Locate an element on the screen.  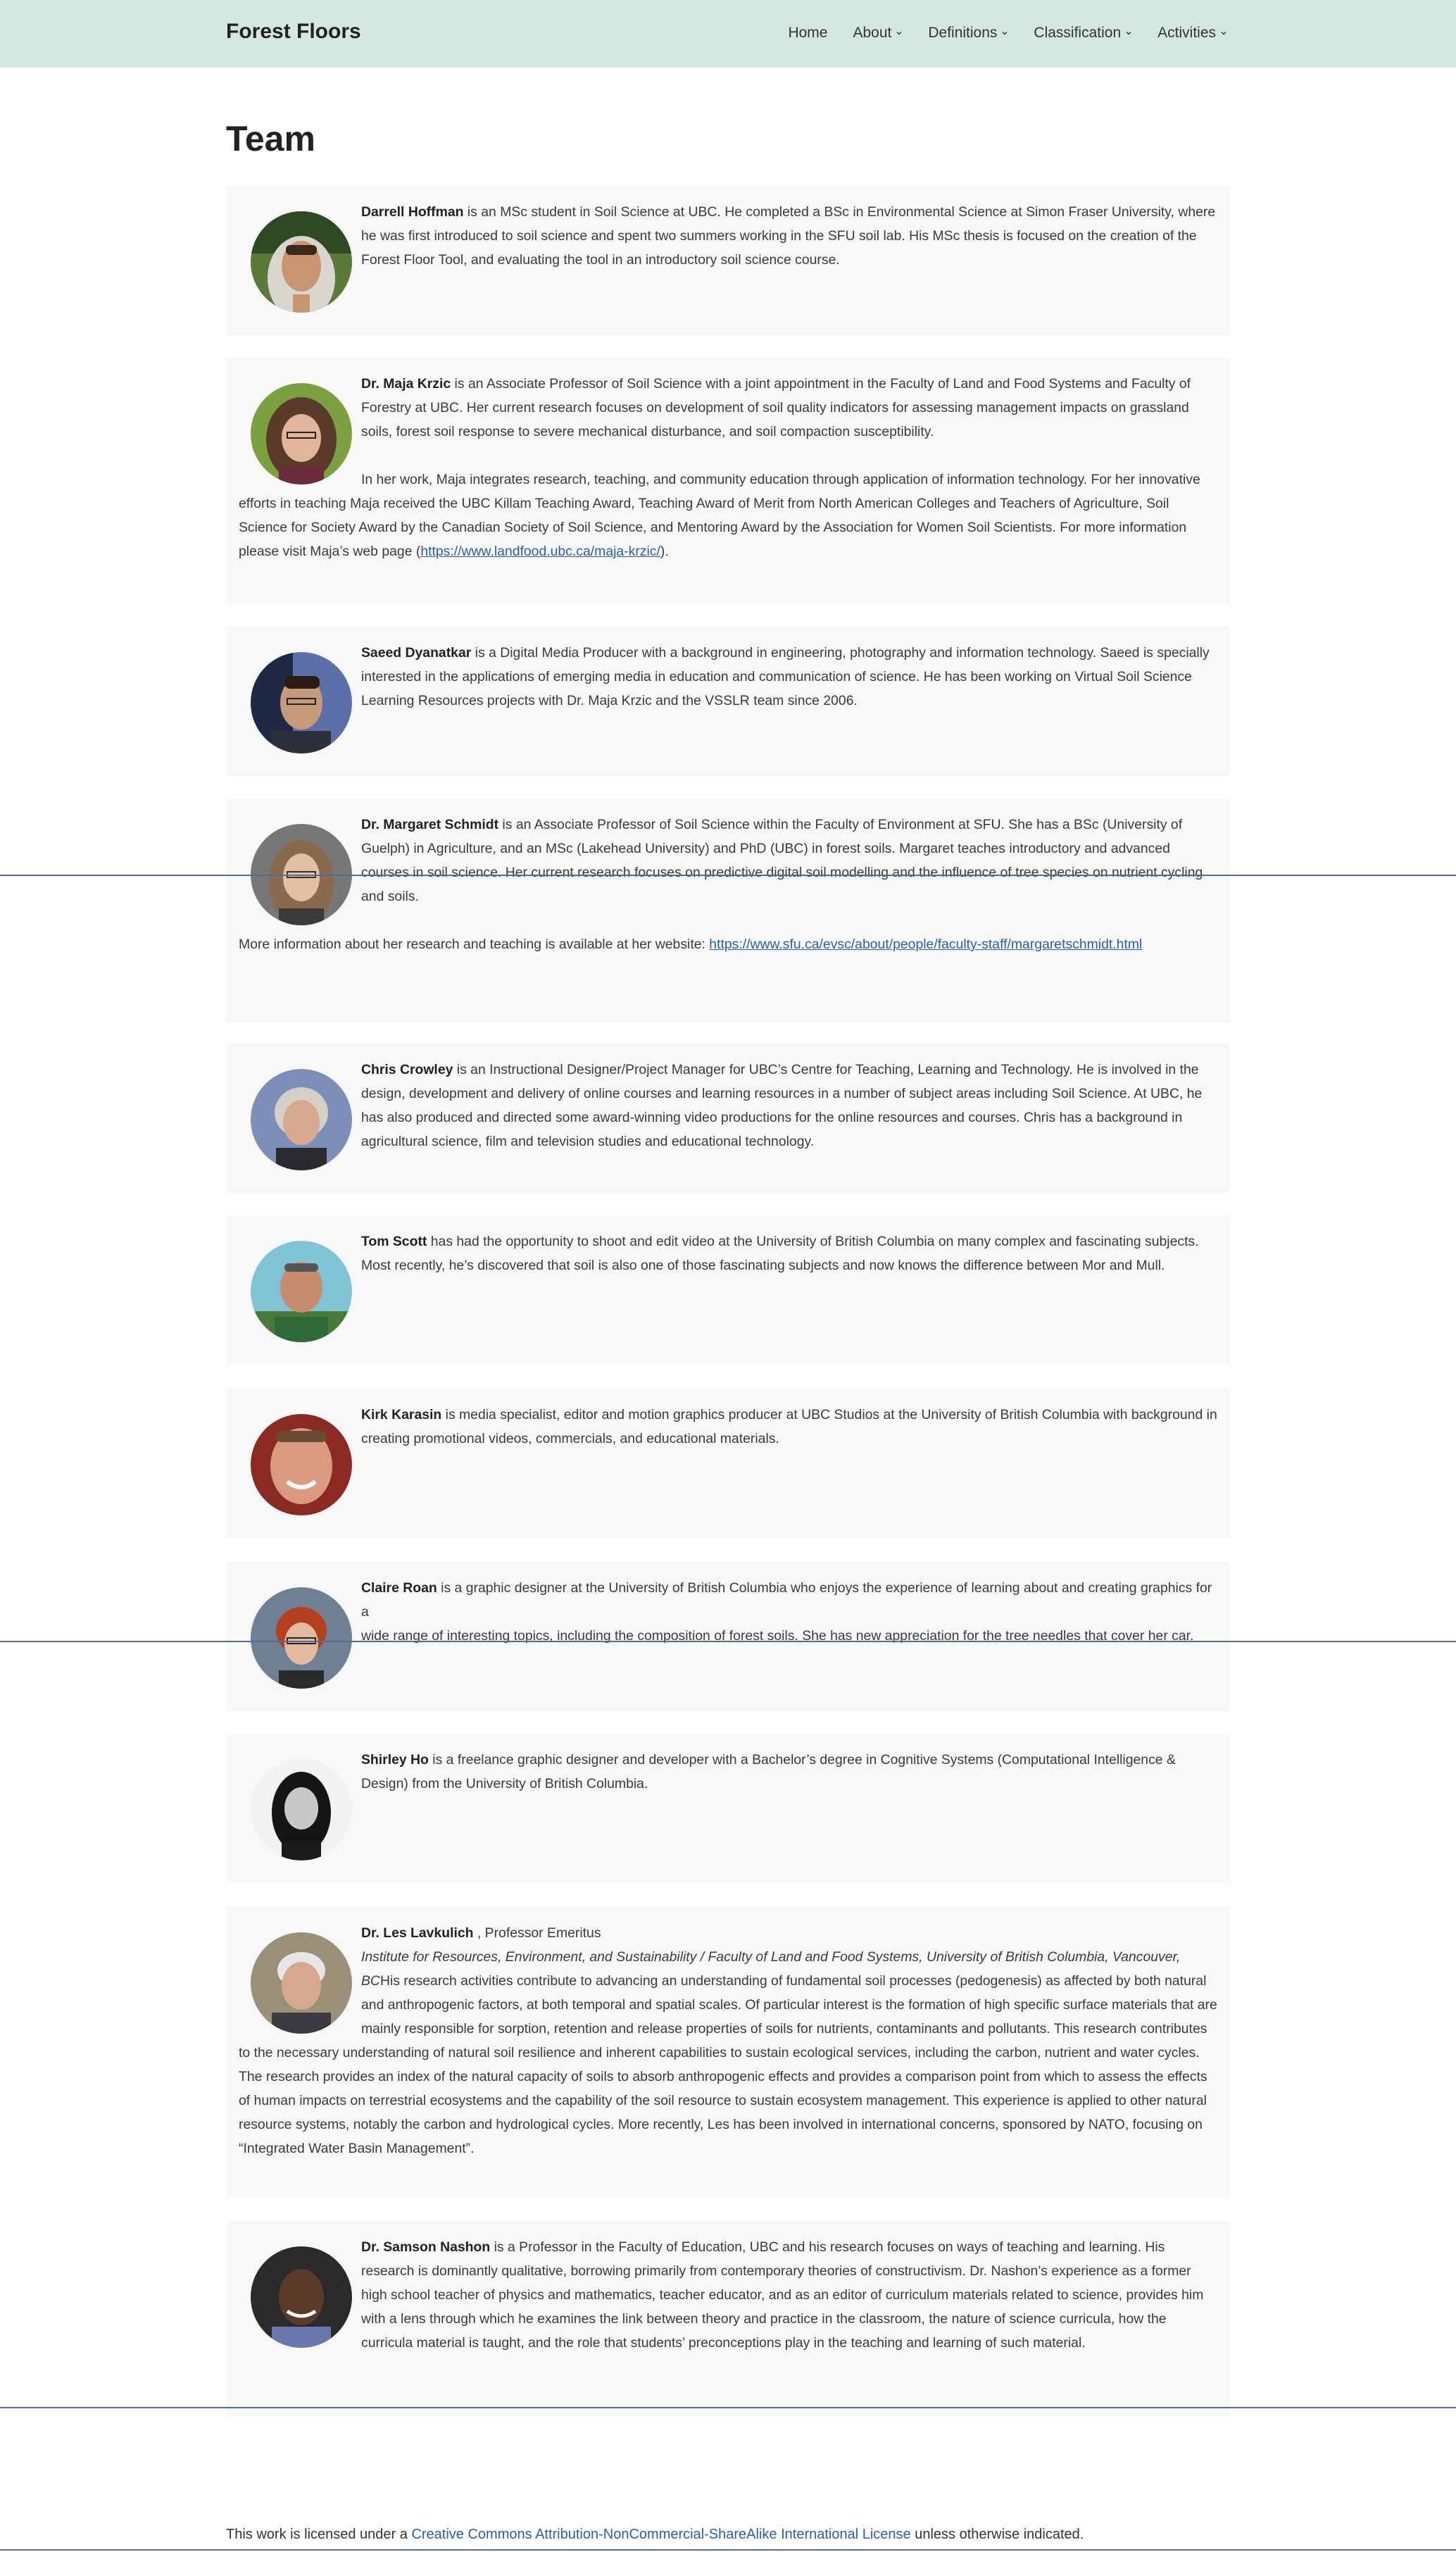
nav-home: Home is located at coordinates (807, 33).